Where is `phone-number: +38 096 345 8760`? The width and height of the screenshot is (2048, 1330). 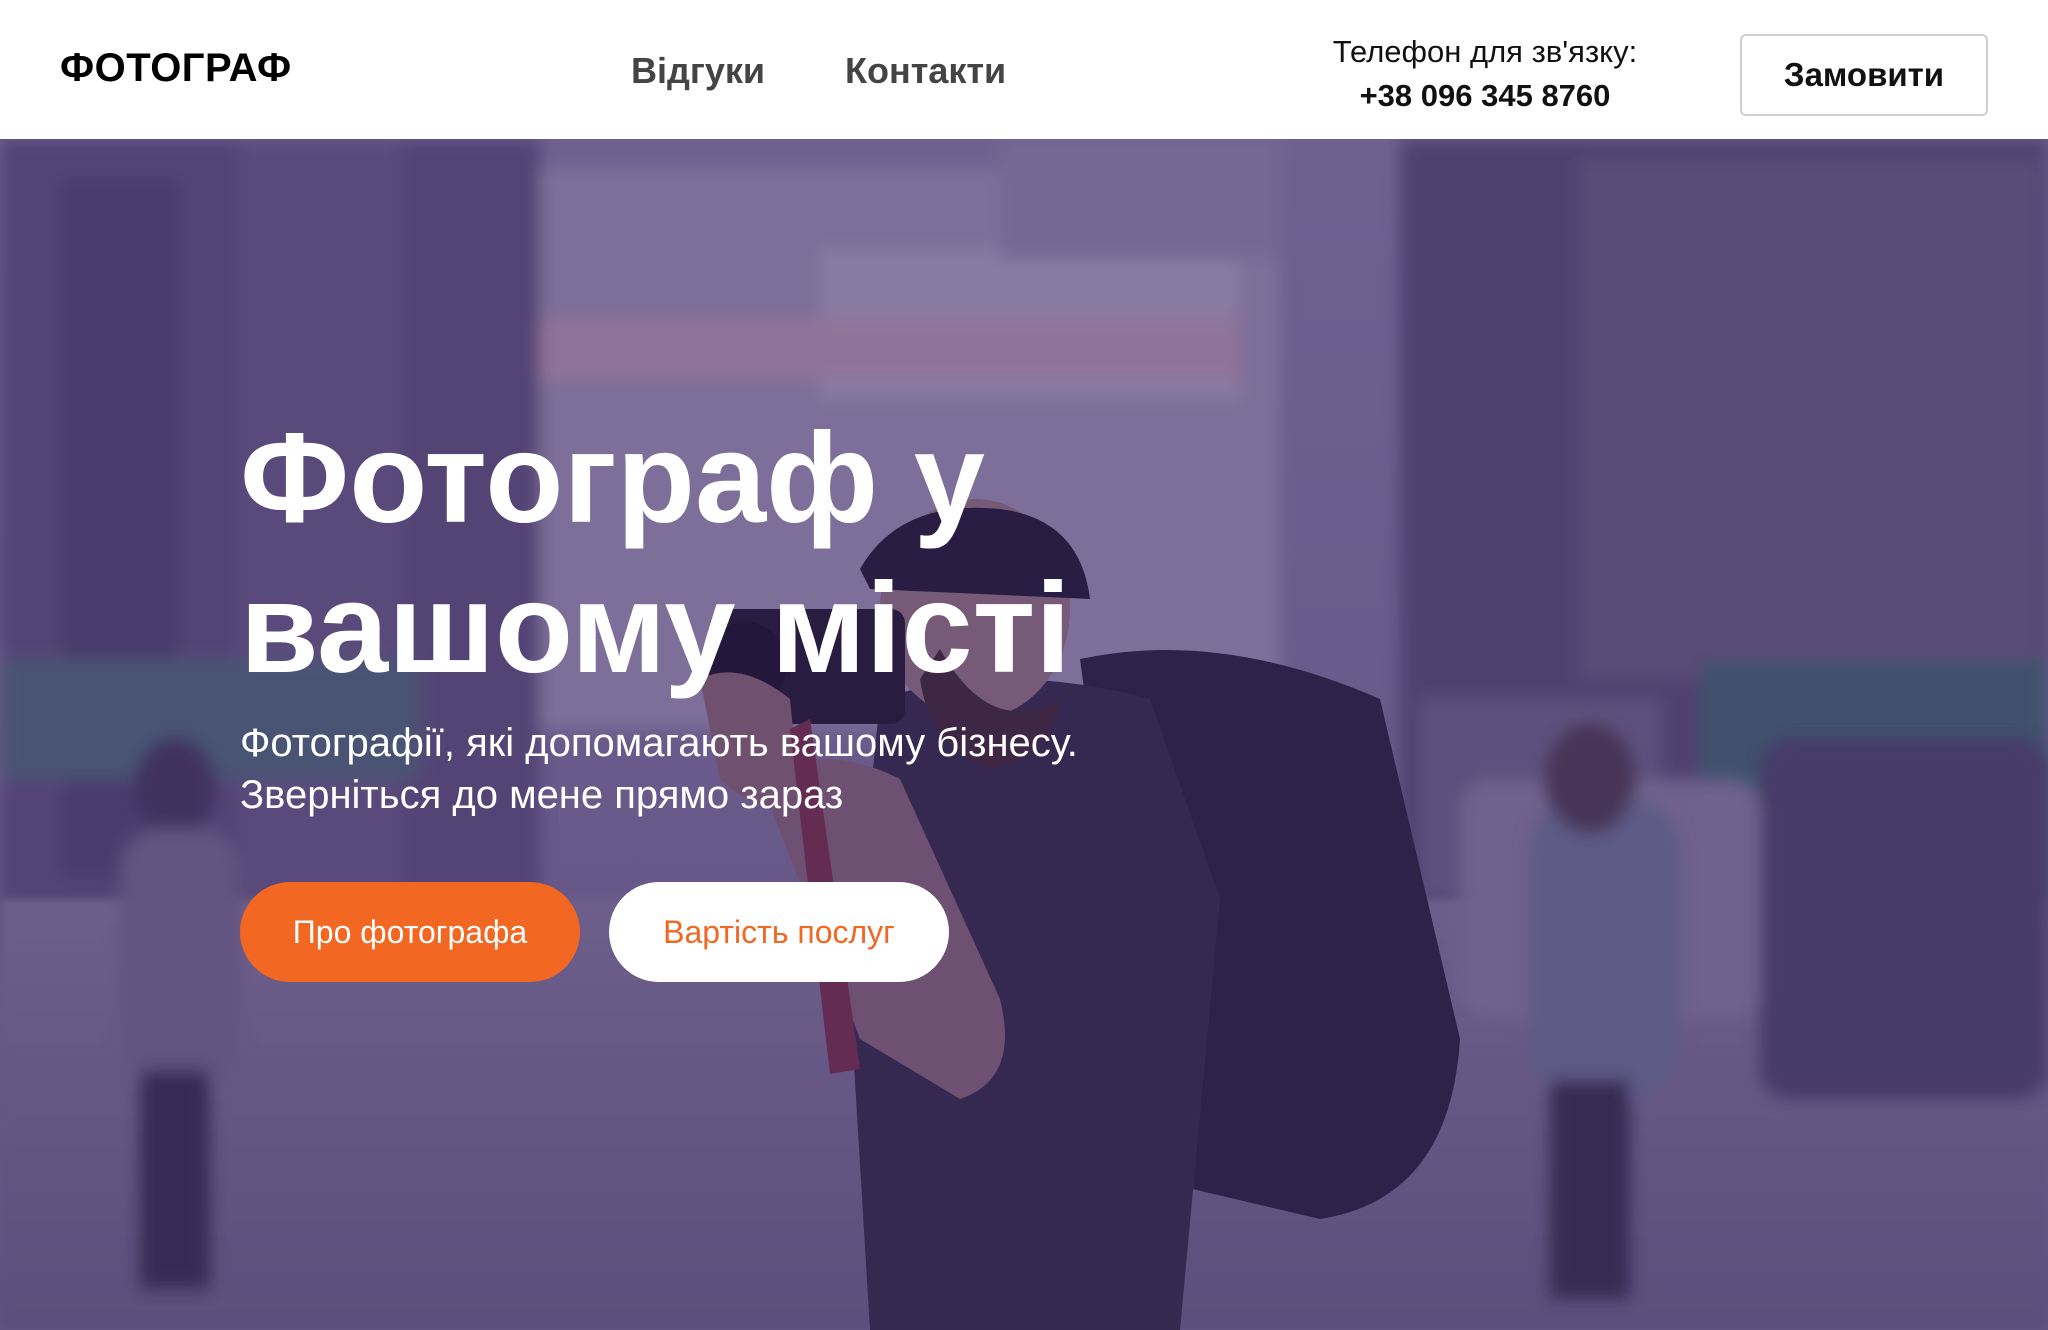
phone-number: +38 096 345 8760 is located at coordinates (1485, 96).